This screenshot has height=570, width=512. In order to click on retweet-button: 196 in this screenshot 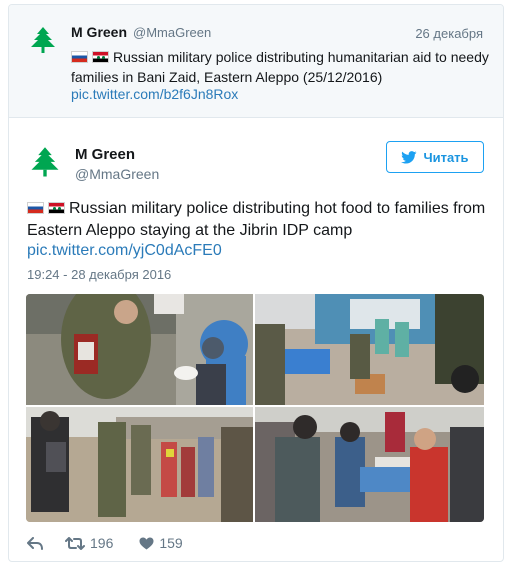, I will do `click(89, 543)`.